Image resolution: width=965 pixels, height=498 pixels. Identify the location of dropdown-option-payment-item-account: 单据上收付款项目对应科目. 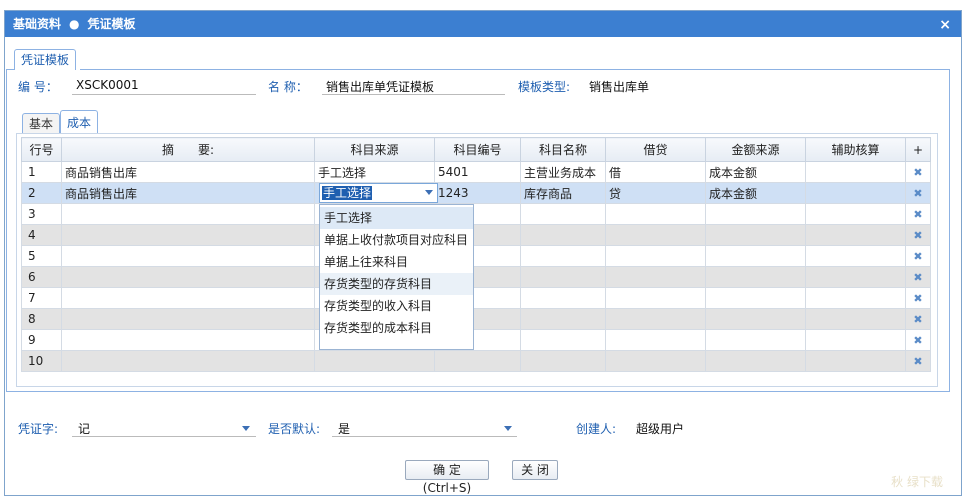
(396, 240).